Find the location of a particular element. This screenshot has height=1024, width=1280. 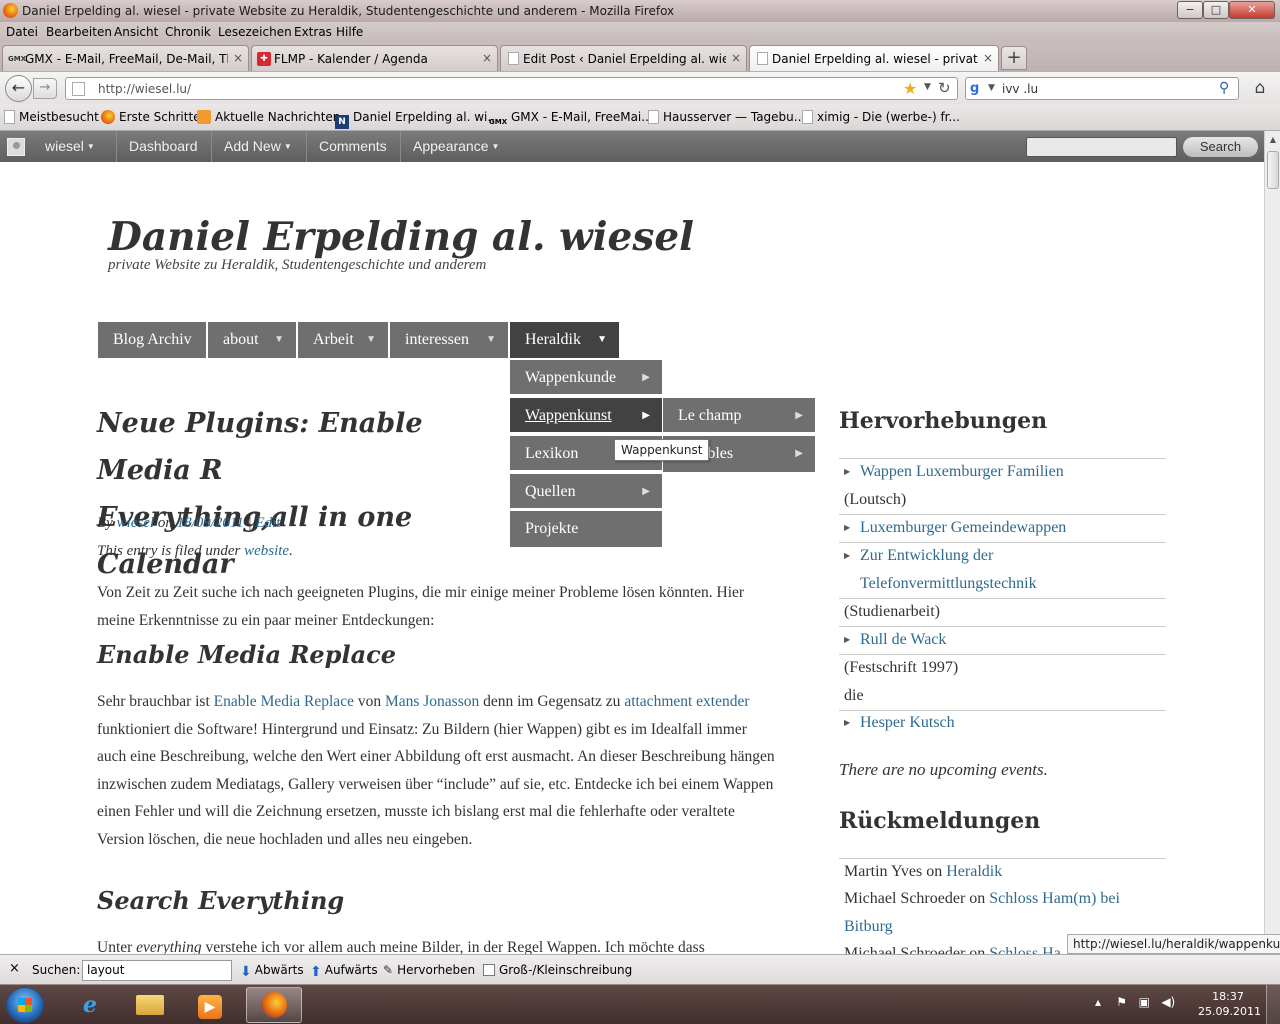

admin-add-new-menu: Add New ▼ is located at coordinates (257, 146).